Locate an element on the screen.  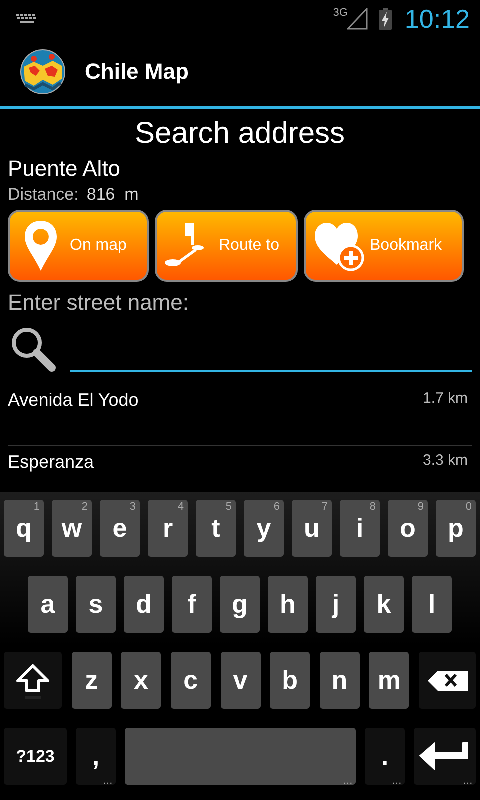
key: u 7 is located at coordinates (312, 528).